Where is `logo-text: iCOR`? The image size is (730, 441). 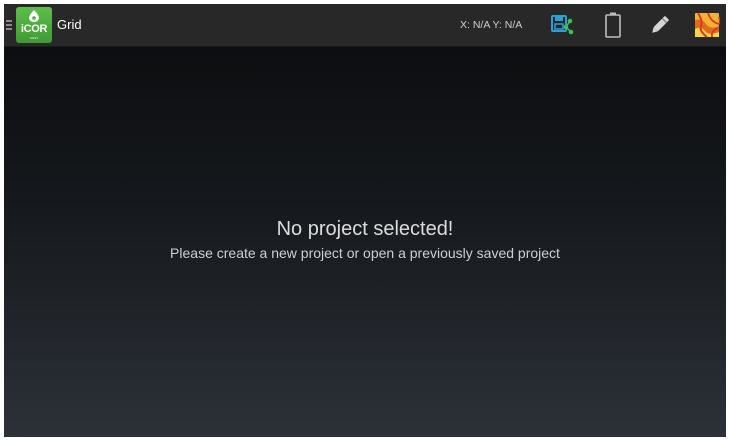
logo-text: iCOR is located at coordinates (34, 29).